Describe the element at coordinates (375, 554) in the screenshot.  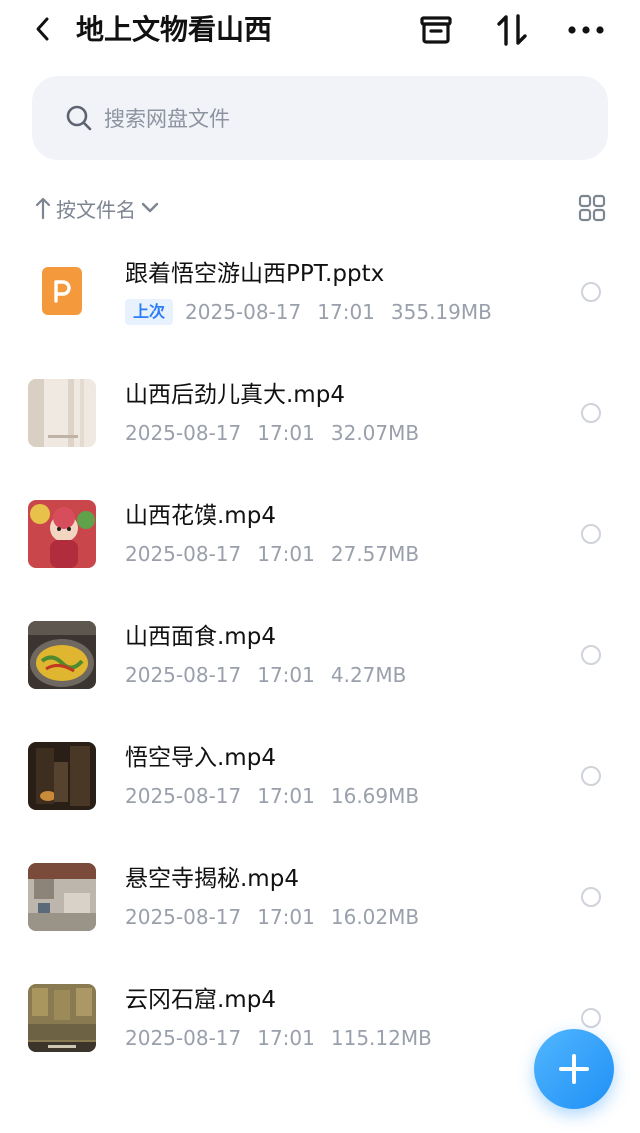
I see `file-size: 27.57MB` at that location.